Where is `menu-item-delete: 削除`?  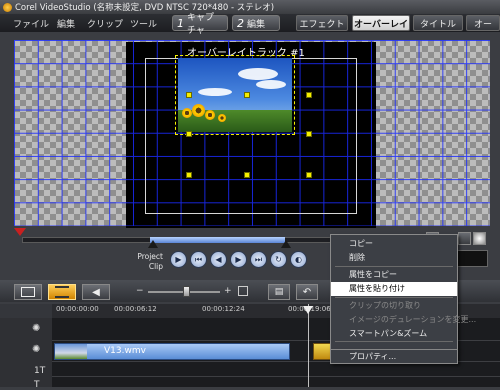 menu-item-delete: 削除 is located at coordinates (394, 258).